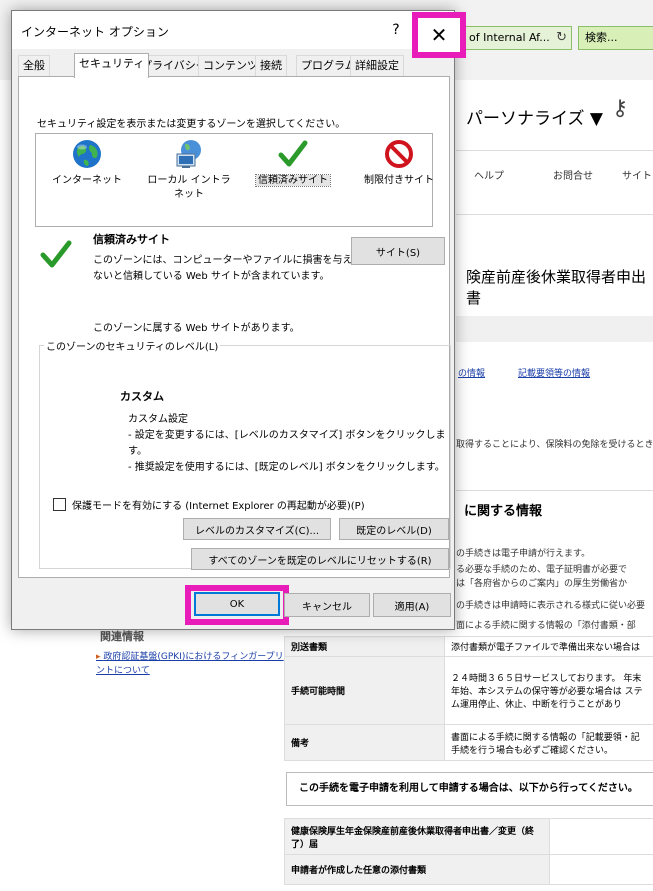 This screenshot has height=891, width=653. I want to click on writing-guide-link: 記載要領等の情報, so click(554, 372).